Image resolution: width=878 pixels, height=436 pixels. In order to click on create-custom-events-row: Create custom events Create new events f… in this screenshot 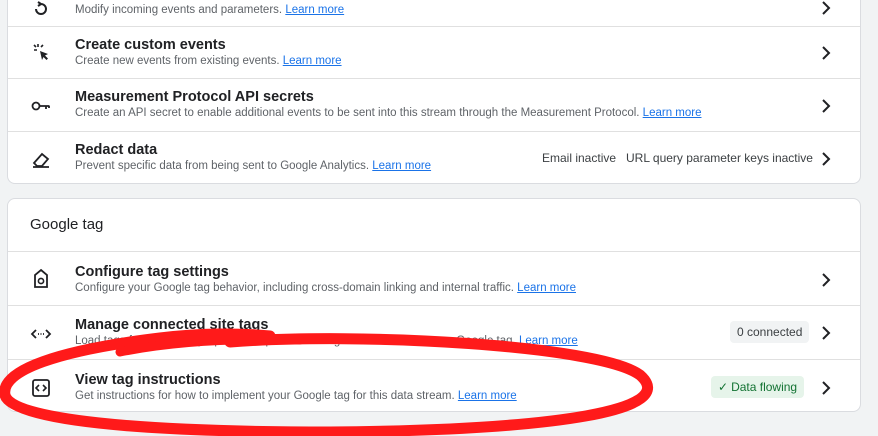, I will do `click(434, 52)`.